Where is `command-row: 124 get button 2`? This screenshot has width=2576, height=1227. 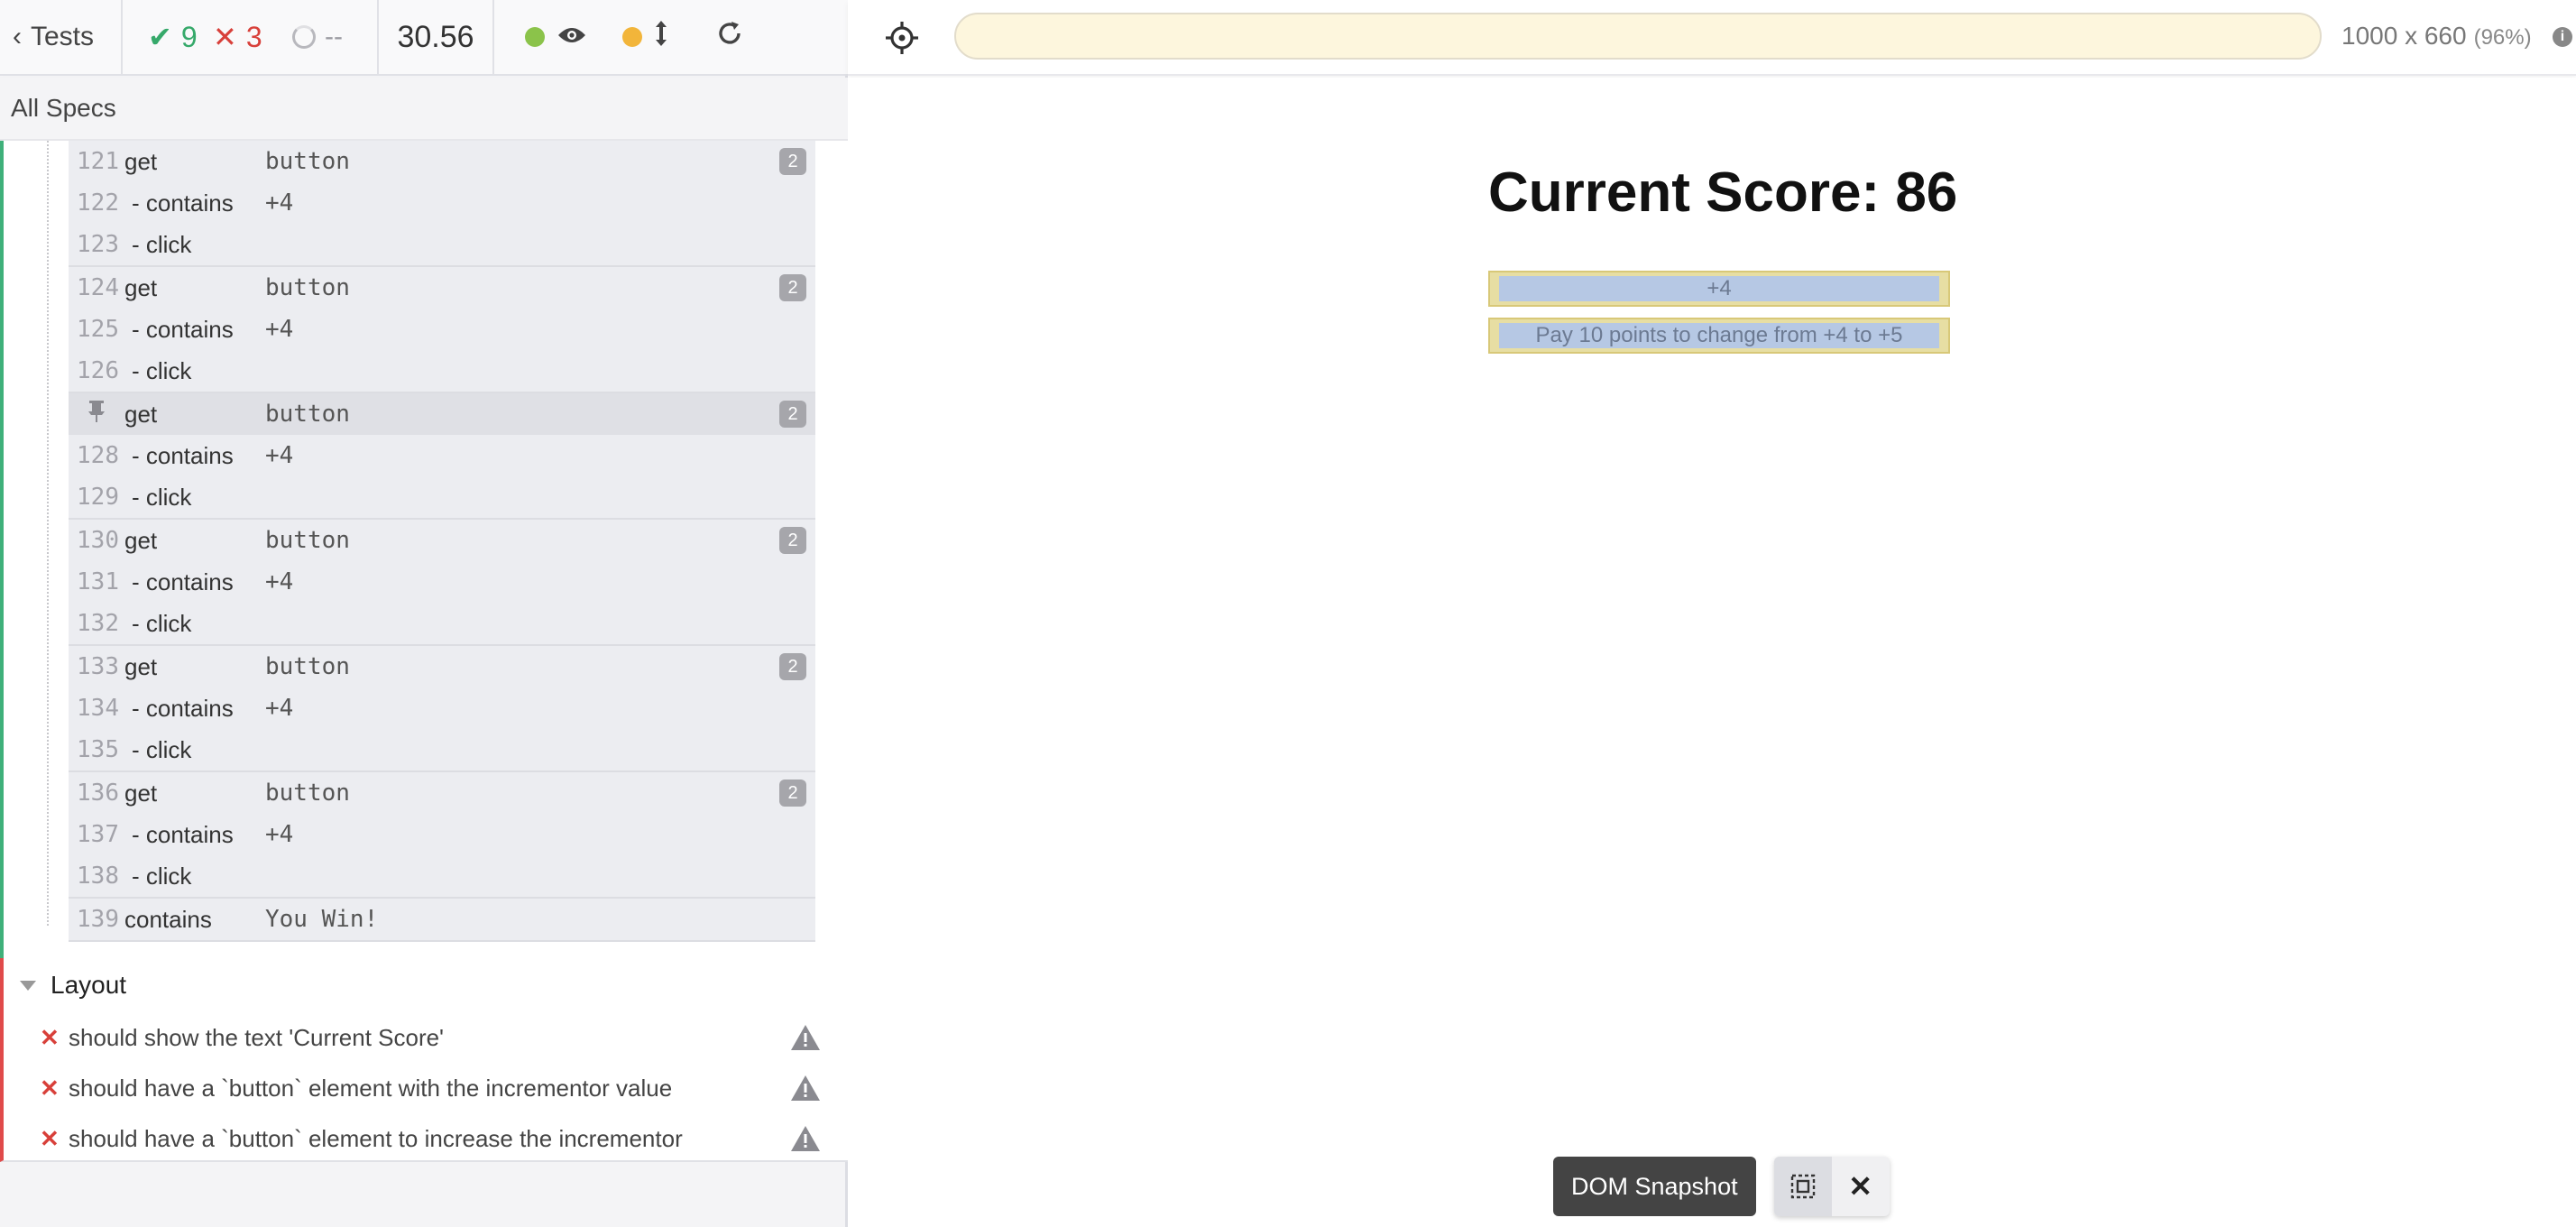 command-row: 124 get button 2 is located at coordinates (442, 288).